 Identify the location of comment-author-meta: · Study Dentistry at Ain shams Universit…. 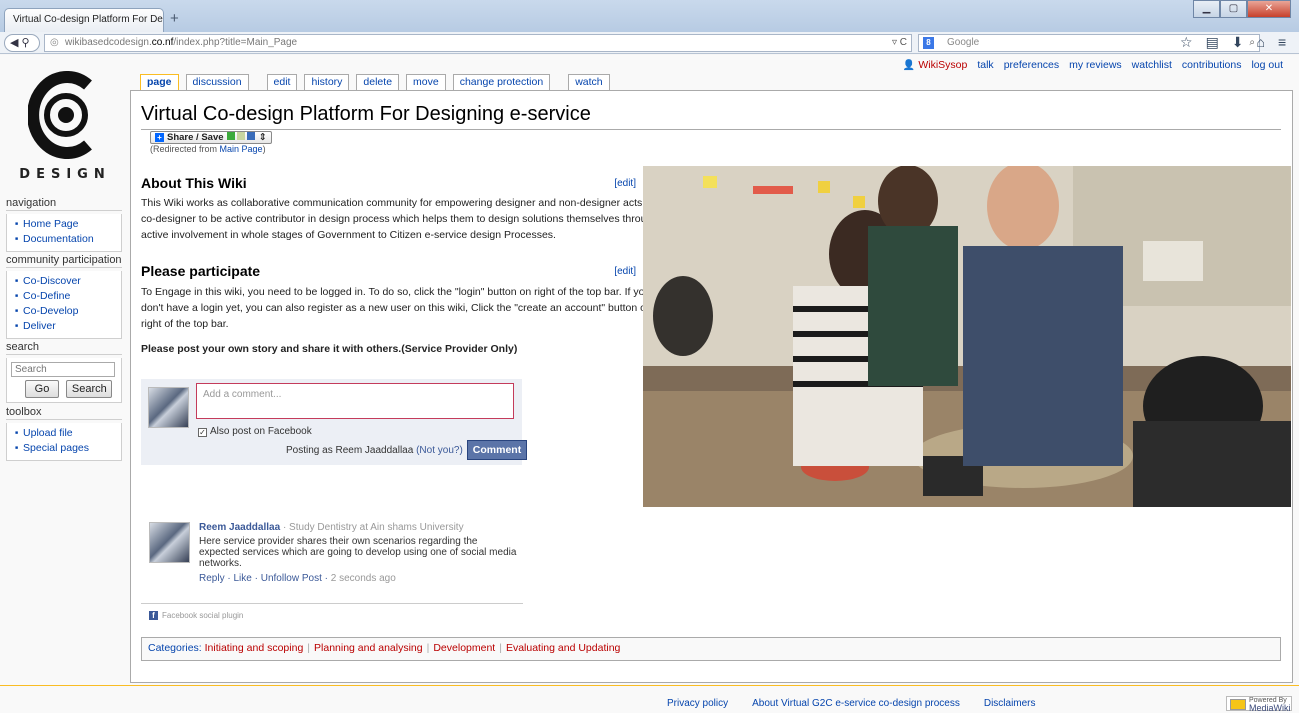
(372, 527).